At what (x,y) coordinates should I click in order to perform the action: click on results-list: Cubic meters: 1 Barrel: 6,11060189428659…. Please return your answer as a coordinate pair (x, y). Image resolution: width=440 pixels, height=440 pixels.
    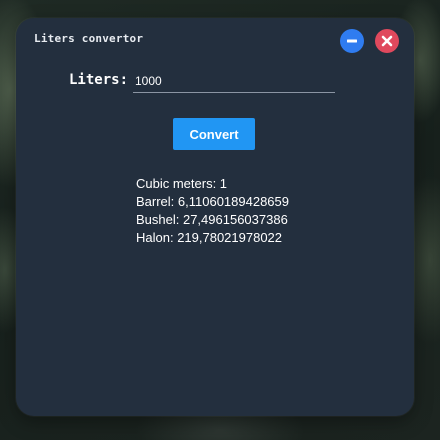
    Looking at the image, I should click on (212, 211).